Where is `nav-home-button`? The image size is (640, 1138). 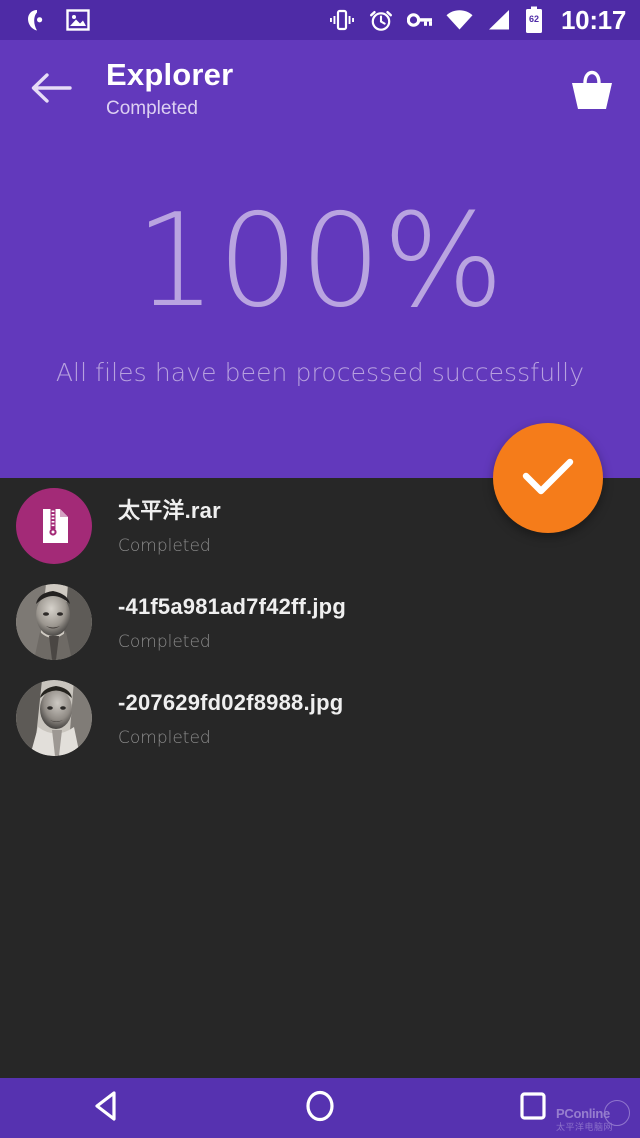 nav-home-button is located at coordinates (319, 1108).